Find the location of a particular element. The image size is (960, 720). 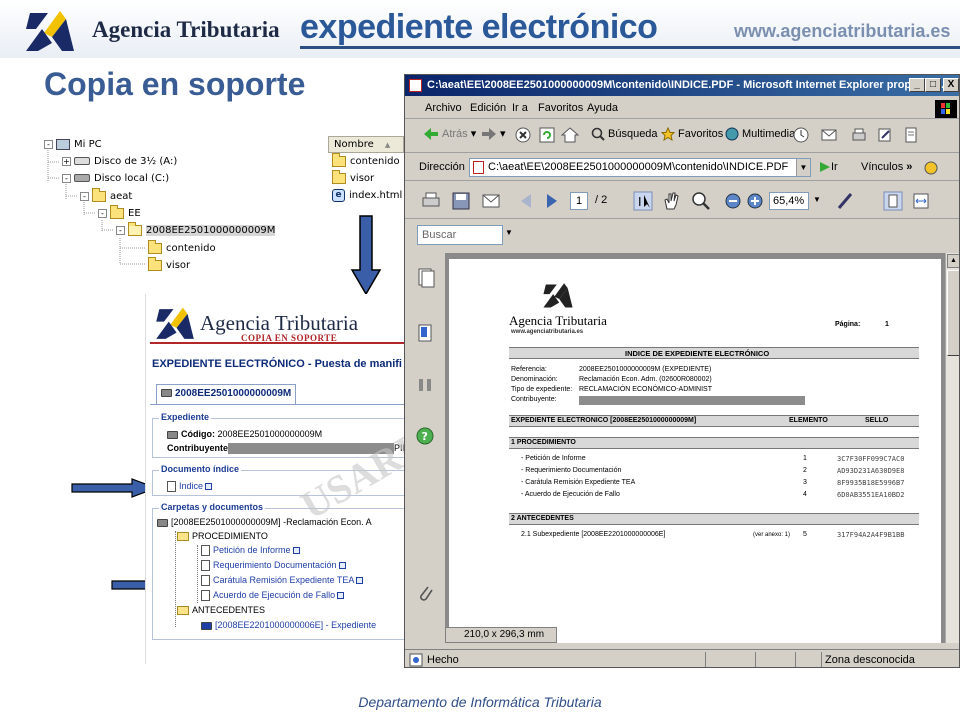

tree-node-aeat: - aeat is located at coordinates (106, 195).